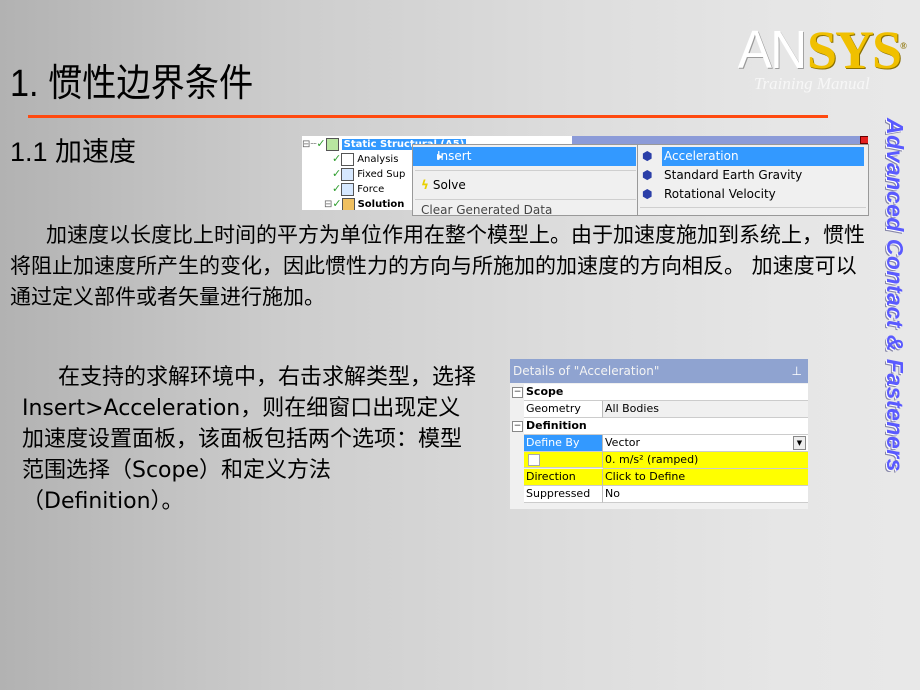 The image size is (920, 690). What do you see at coordinates (381, 174) in the screenshot?
I see `tree-item-label: Fixed Sup` at bounding box center [381, 174].